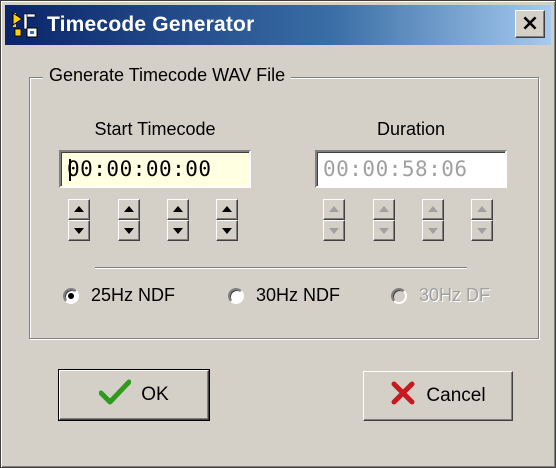 The width and height of the screenshot is (556, 468). I want to click on start-timecode-label: Start Timecode, so click(155, 129).